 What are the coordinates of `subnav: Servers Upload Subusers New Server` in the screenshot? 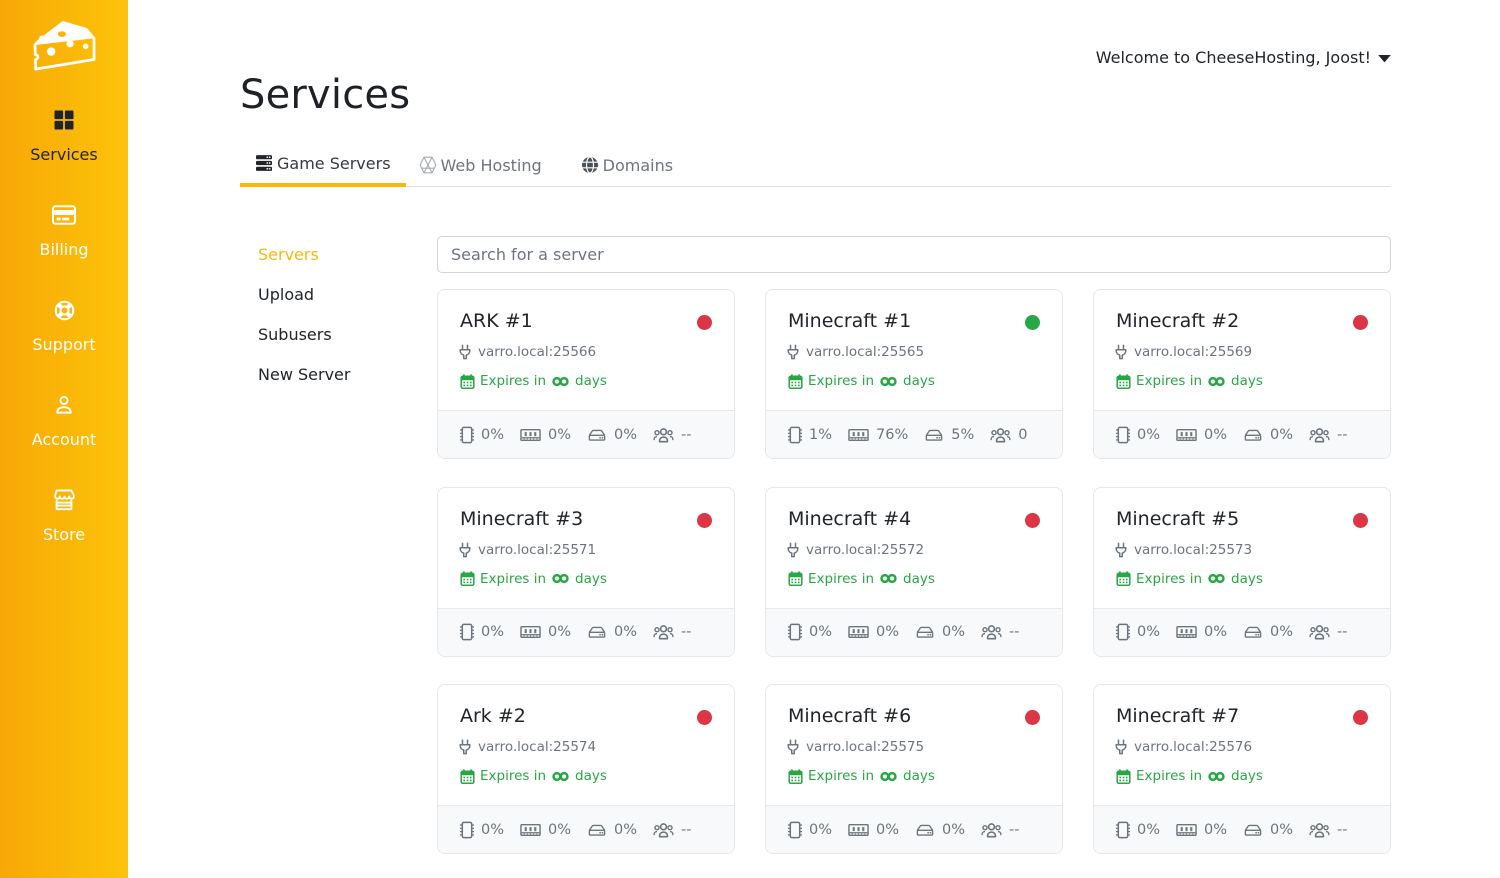 It's located at (304, 325).